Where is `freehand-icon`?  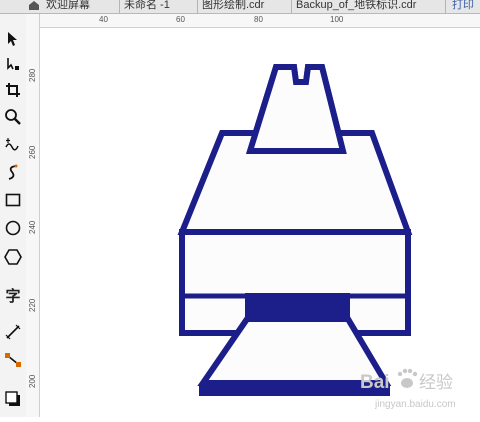 freehand-icon is located at coordinates (12, 144).